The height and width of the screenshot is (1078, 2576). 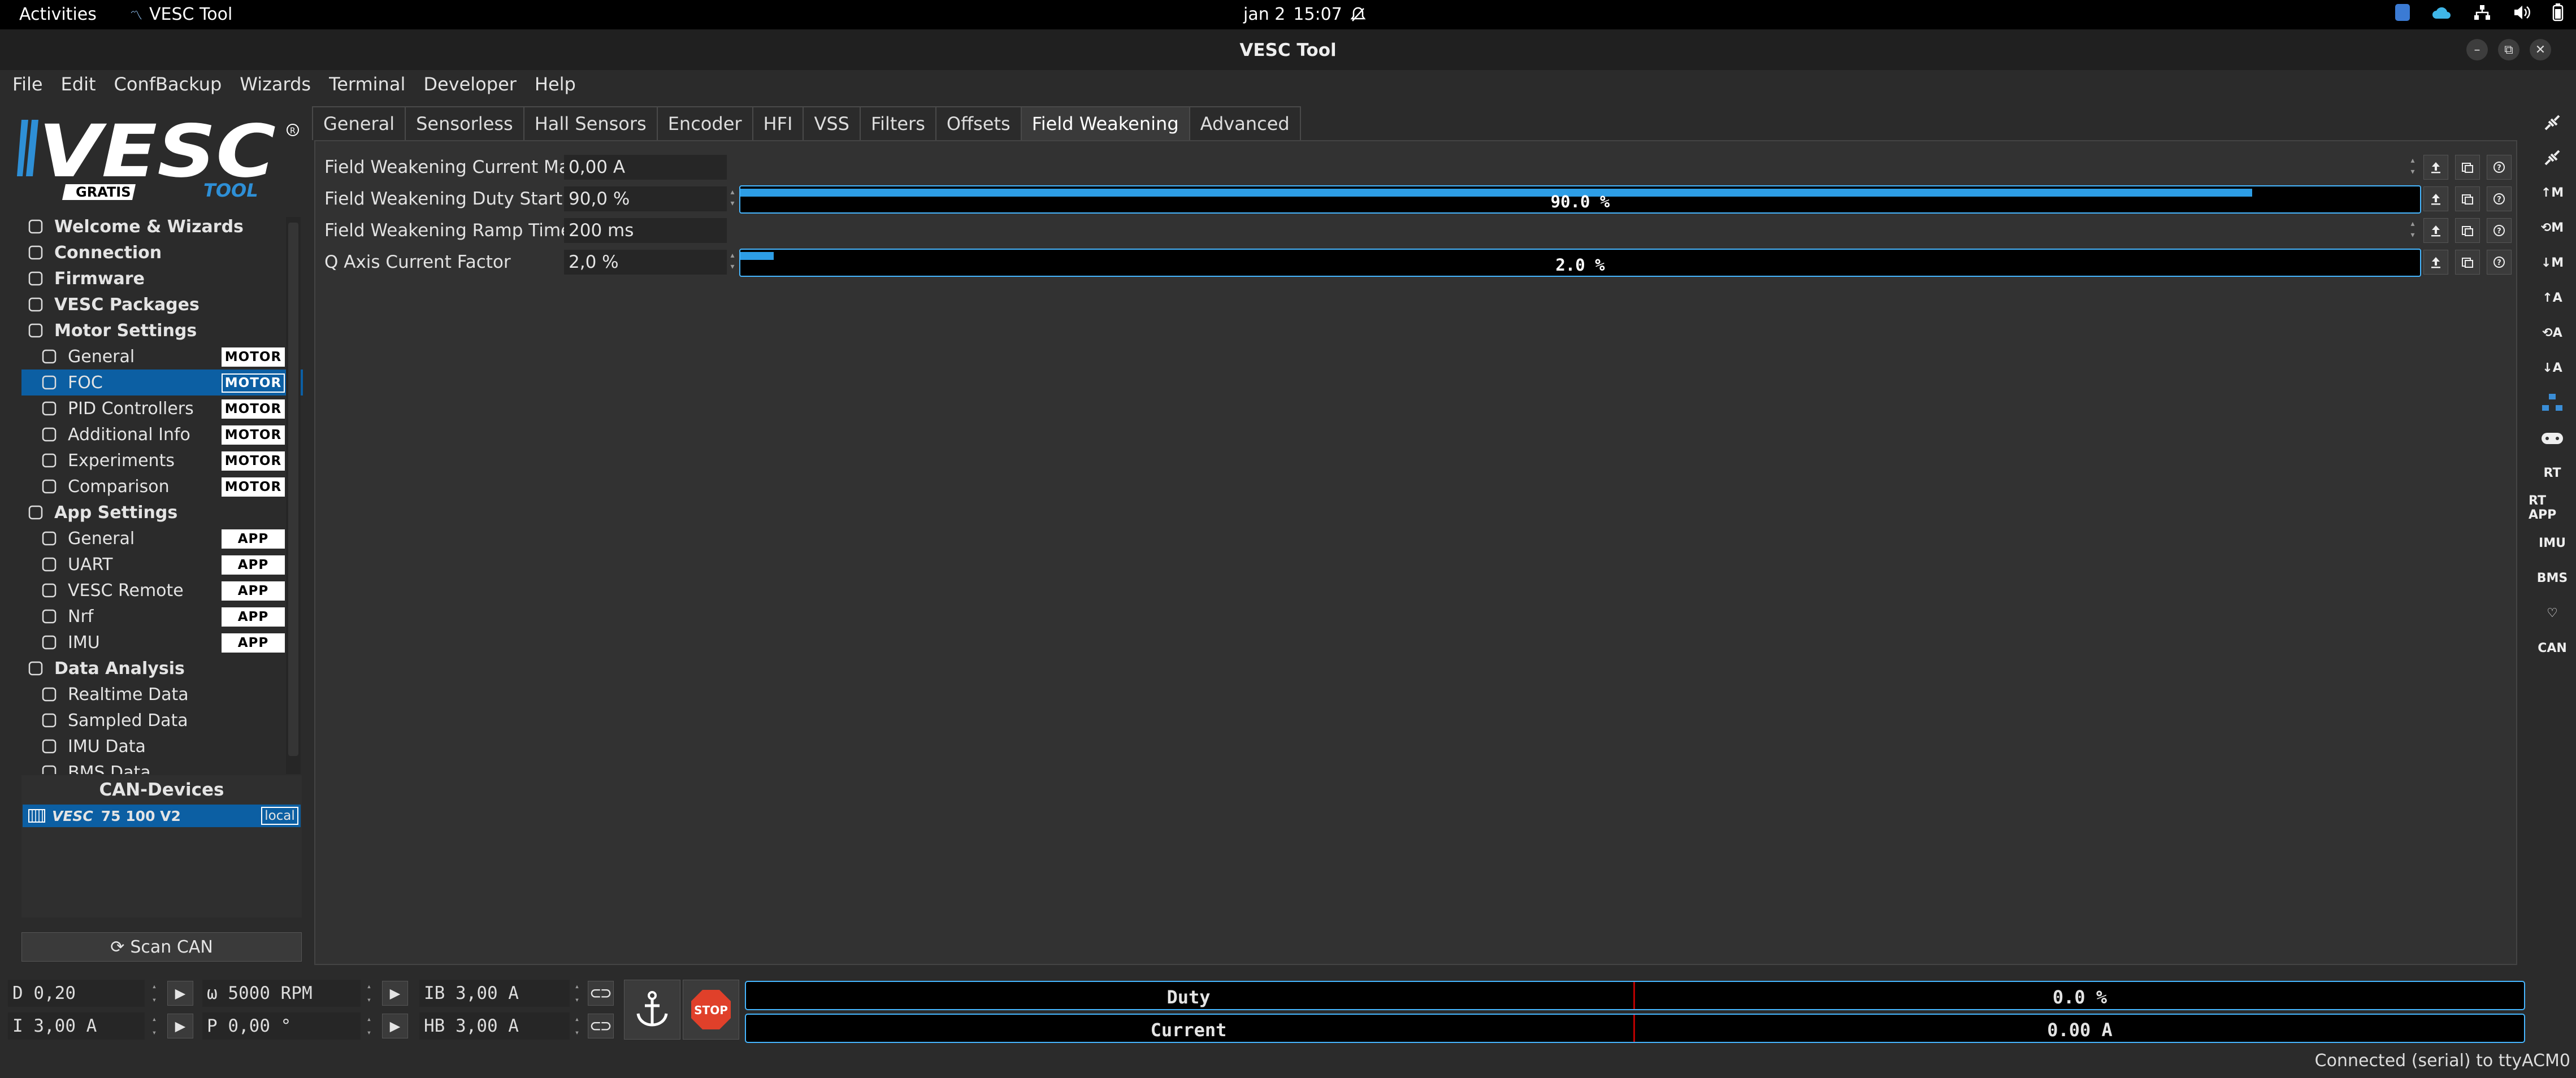 What do you see at coordinates (2552, 507) in the screenshot?
I see `toolbar-rt-app-button: RT APP` at bounding box center [2552, 507].